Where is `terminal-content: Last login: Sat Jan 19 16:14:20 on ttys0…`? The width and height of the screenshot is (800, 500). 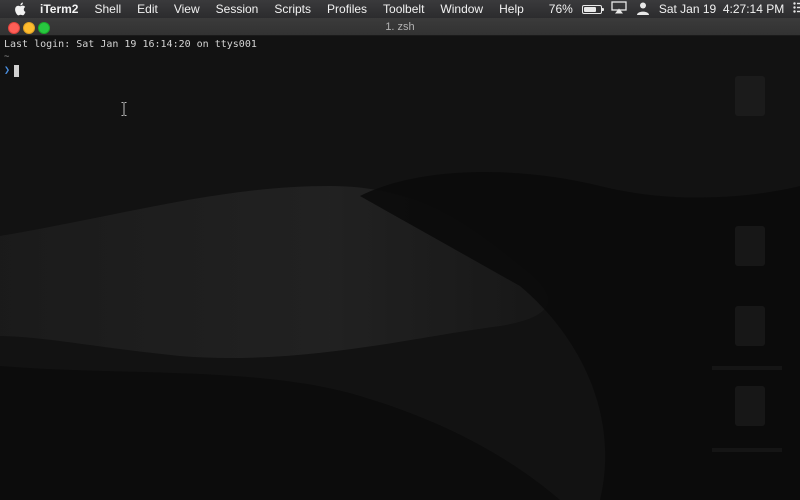 terminal-content: Last login: Sat Jan 19 16:14:20 on ttys0… is located at coordinates (130, 57).